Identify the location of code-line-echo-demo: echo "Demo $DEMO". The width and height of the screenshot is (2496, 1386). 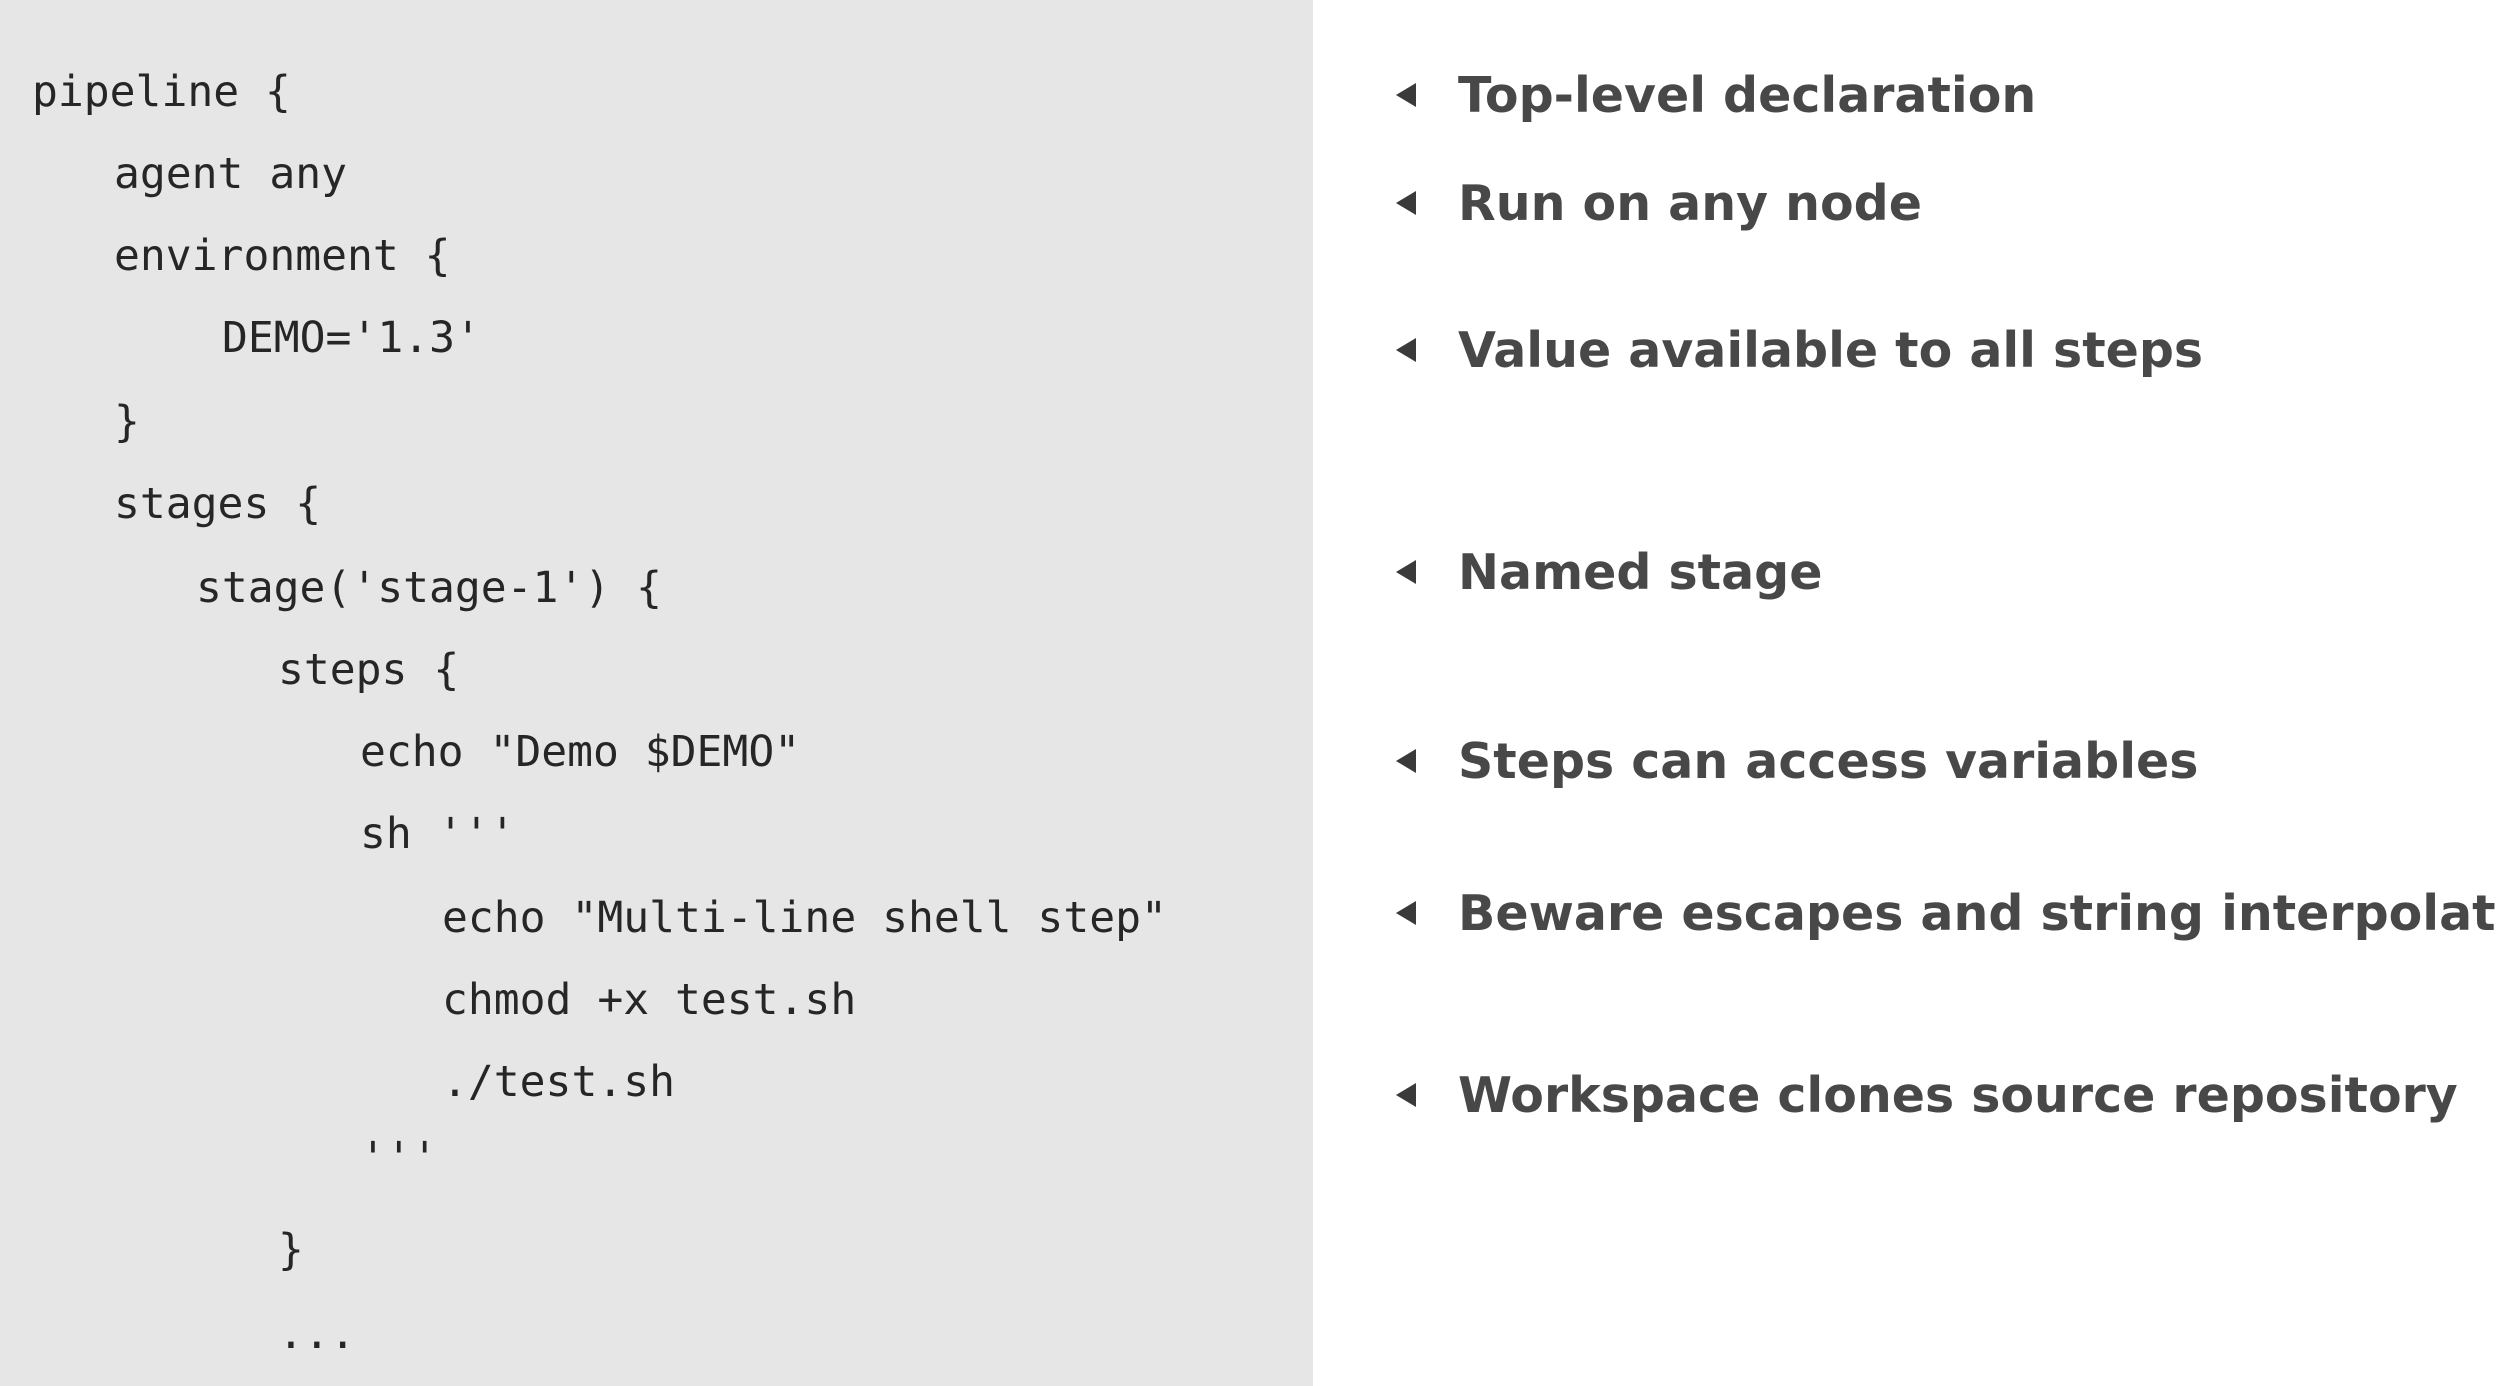
(580, 752).